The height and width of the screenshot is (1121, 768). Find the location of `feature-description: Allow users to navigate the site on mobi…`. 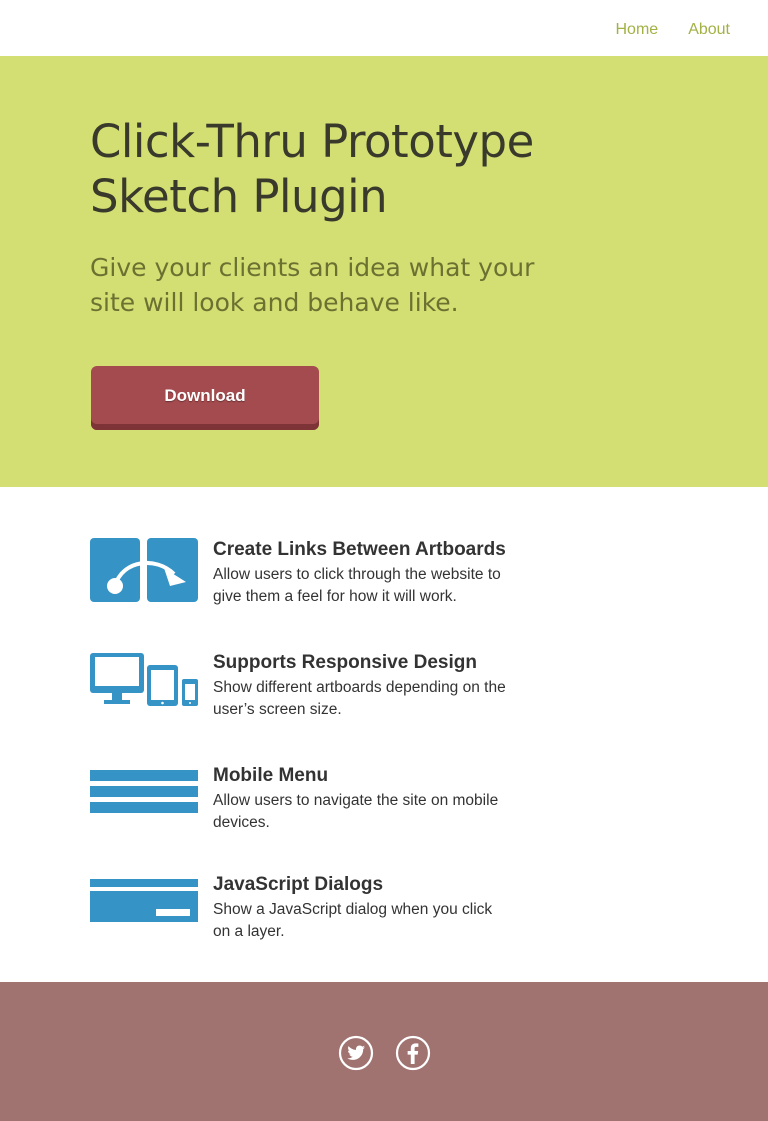

feature-description: Allow users to navigate the site on mobi… is located at coordinates (373, 812).